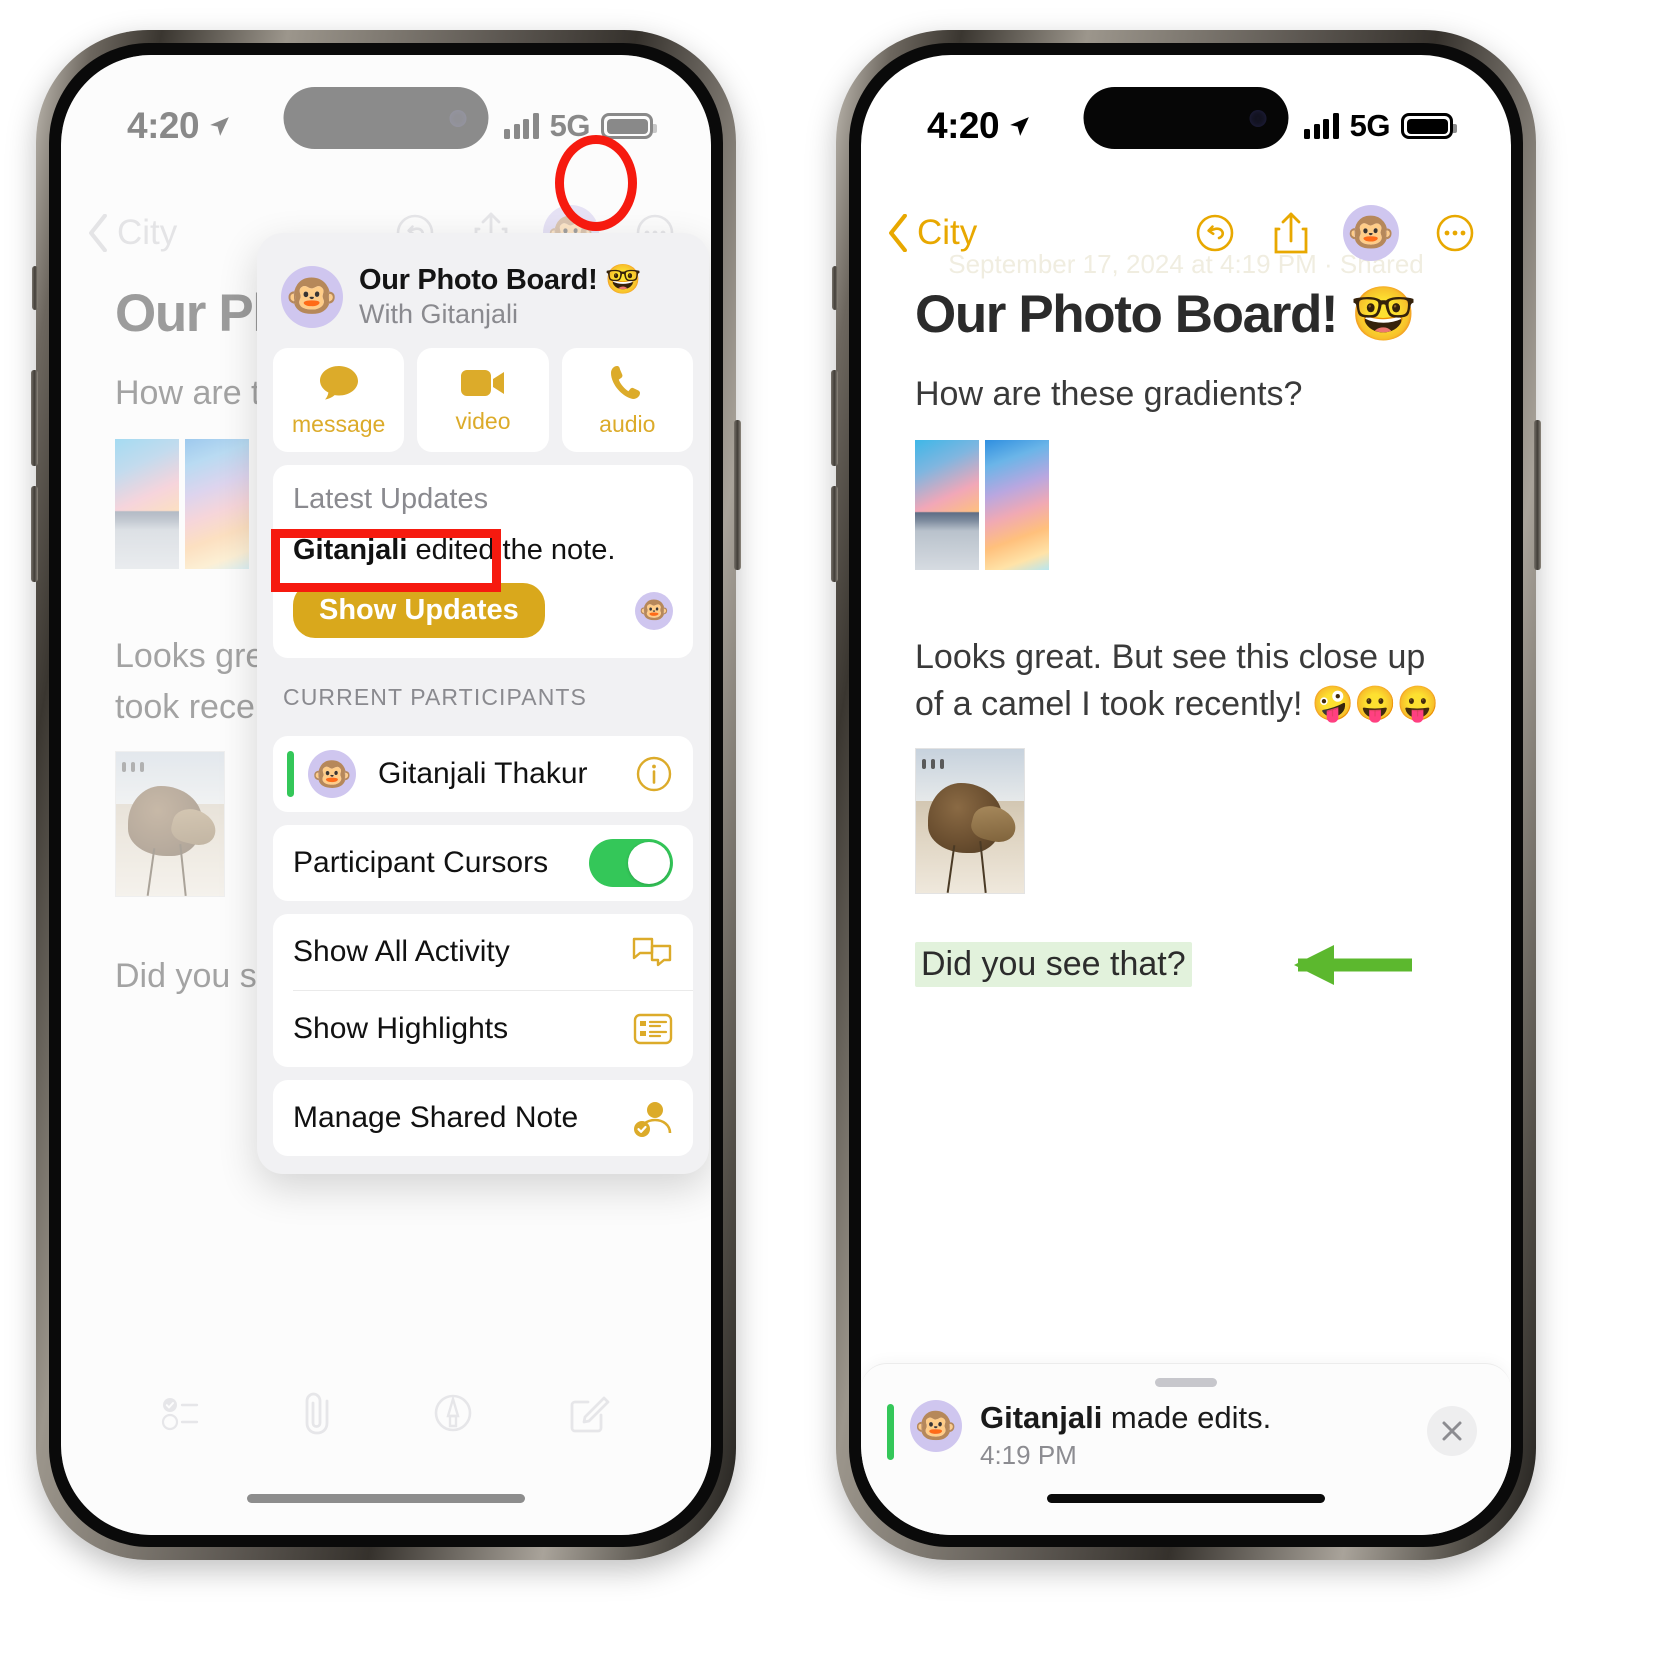 Image resolution: width=1676 pixels, height=1665 pixels. Describe the element at coordinates (332, 774) in the screenshot. I see `participant-avatar: 🐵` at that location.